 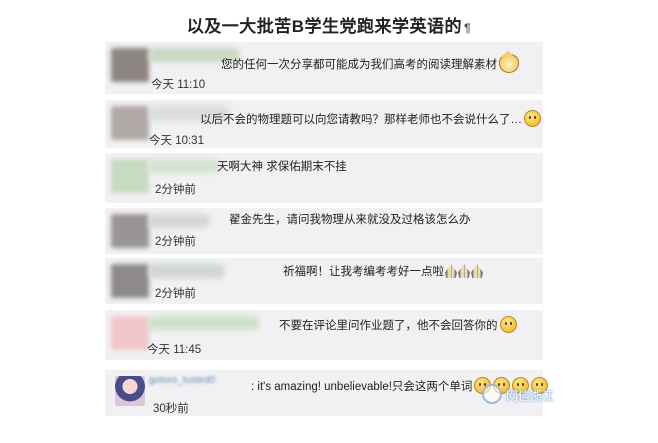 I want to click on watermark-text: 网信浙江, so click(x=530, y=396).